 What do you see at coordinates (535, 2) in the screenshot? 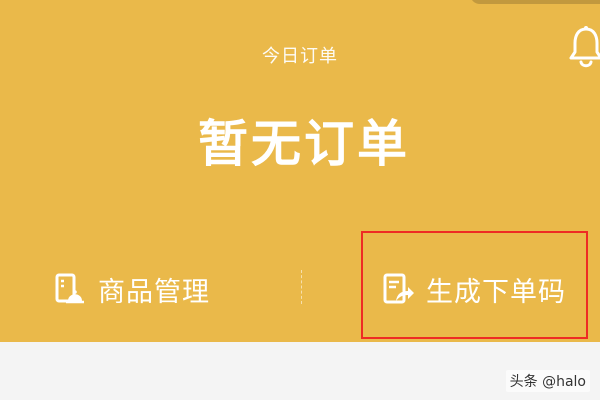
I see `top-edge-shadow` at bounding box center [535, 2].